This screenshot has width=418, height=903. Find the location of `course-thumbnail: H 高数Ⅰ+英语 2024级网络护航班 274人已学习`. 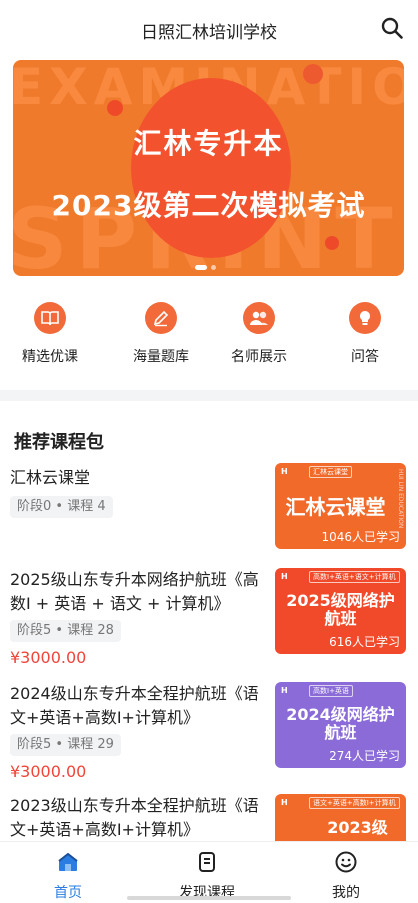

course-thumbnail: H 高数Ⅰ+英语 2024级网络护航班 274人已学习 is located at coordinates (340, 725).